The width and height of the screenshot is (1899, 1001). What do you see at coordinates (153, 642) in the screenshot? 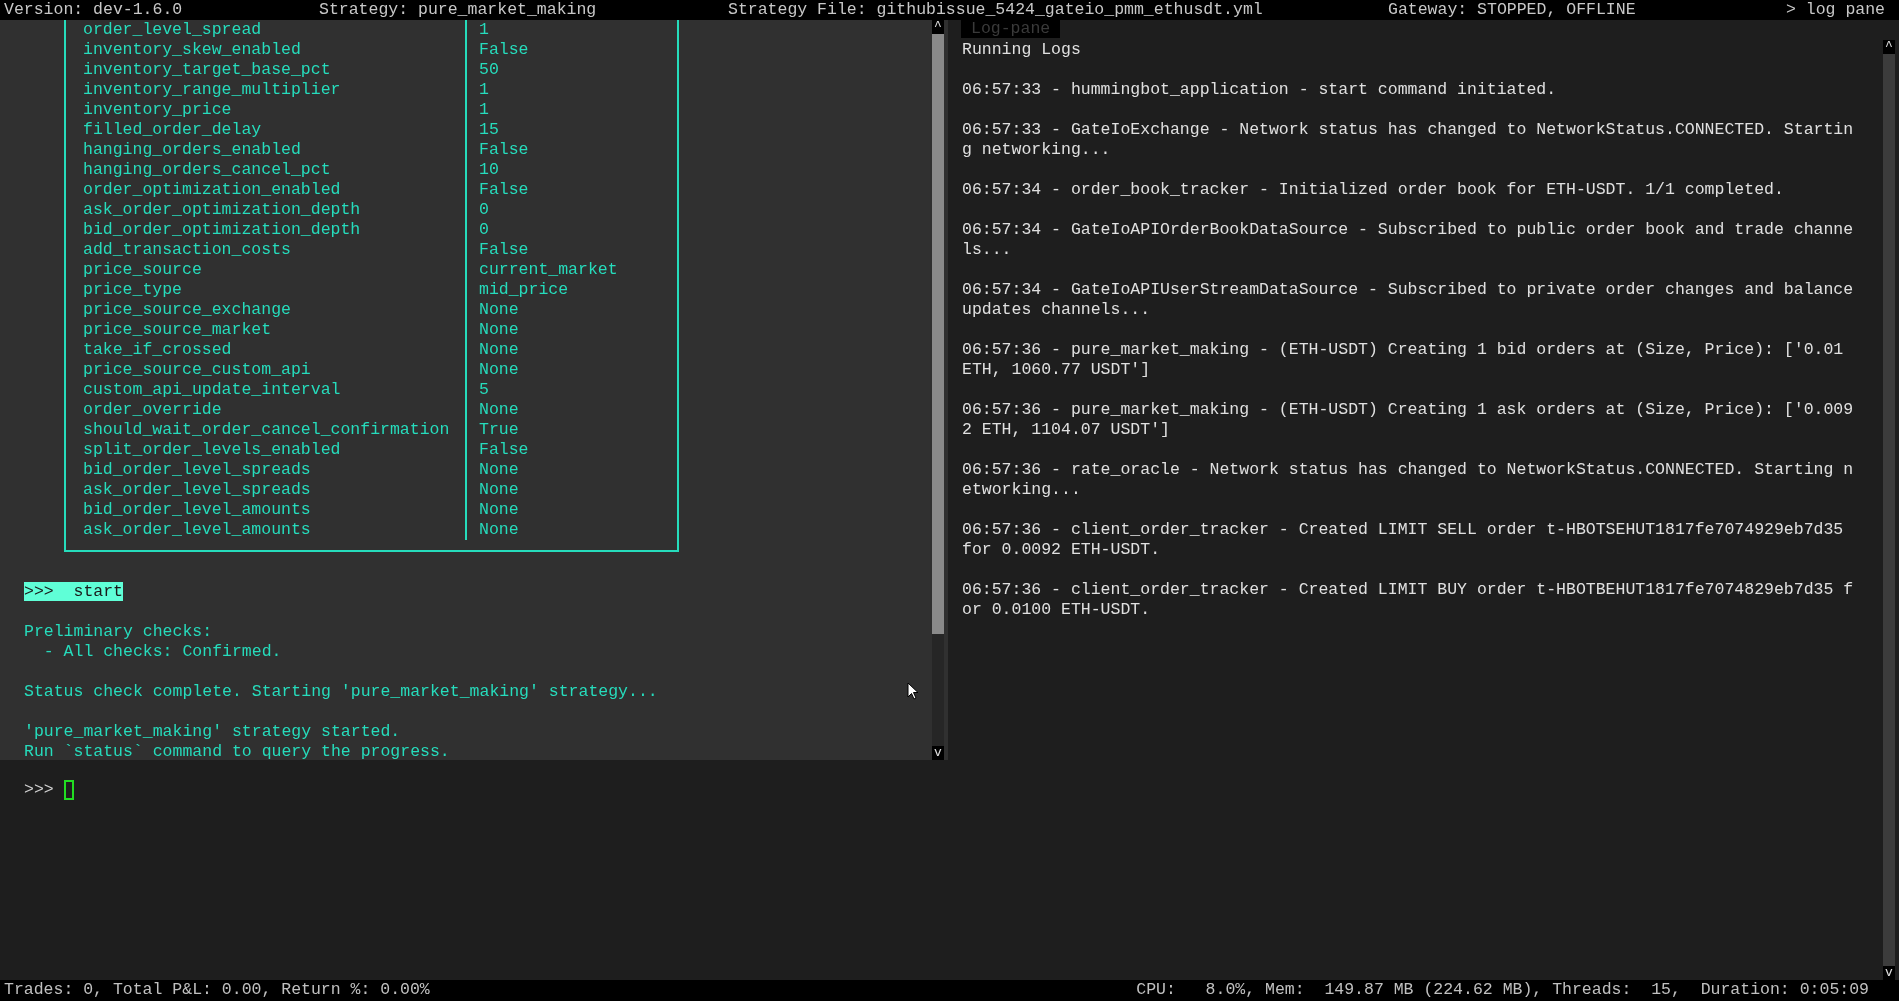
I see `output-message: Preliminary checks: - All checks: Confirmed.` at bounding box center [153, 642].